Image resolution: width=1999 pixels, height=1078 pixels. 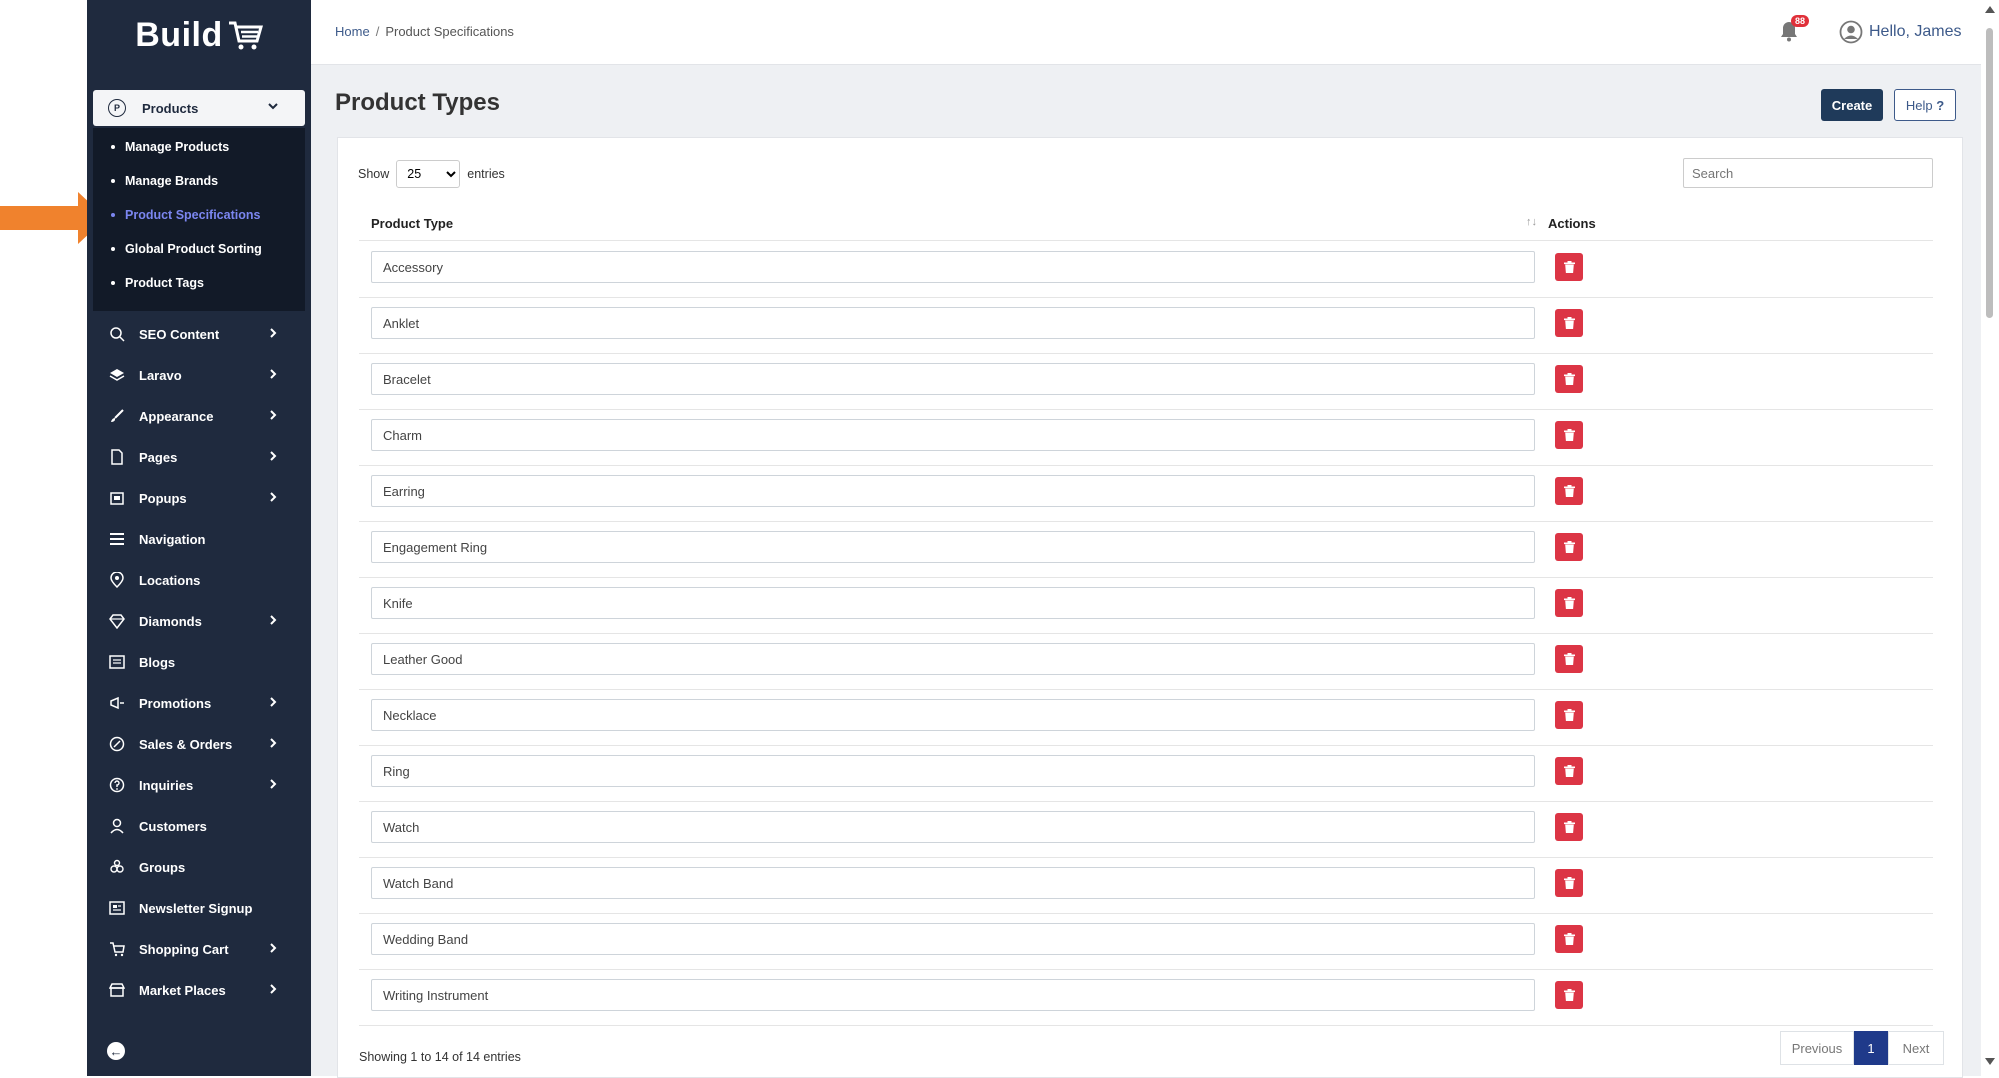 I want to click on sidebar-item-products: P Products, so click(x=199, y=108).